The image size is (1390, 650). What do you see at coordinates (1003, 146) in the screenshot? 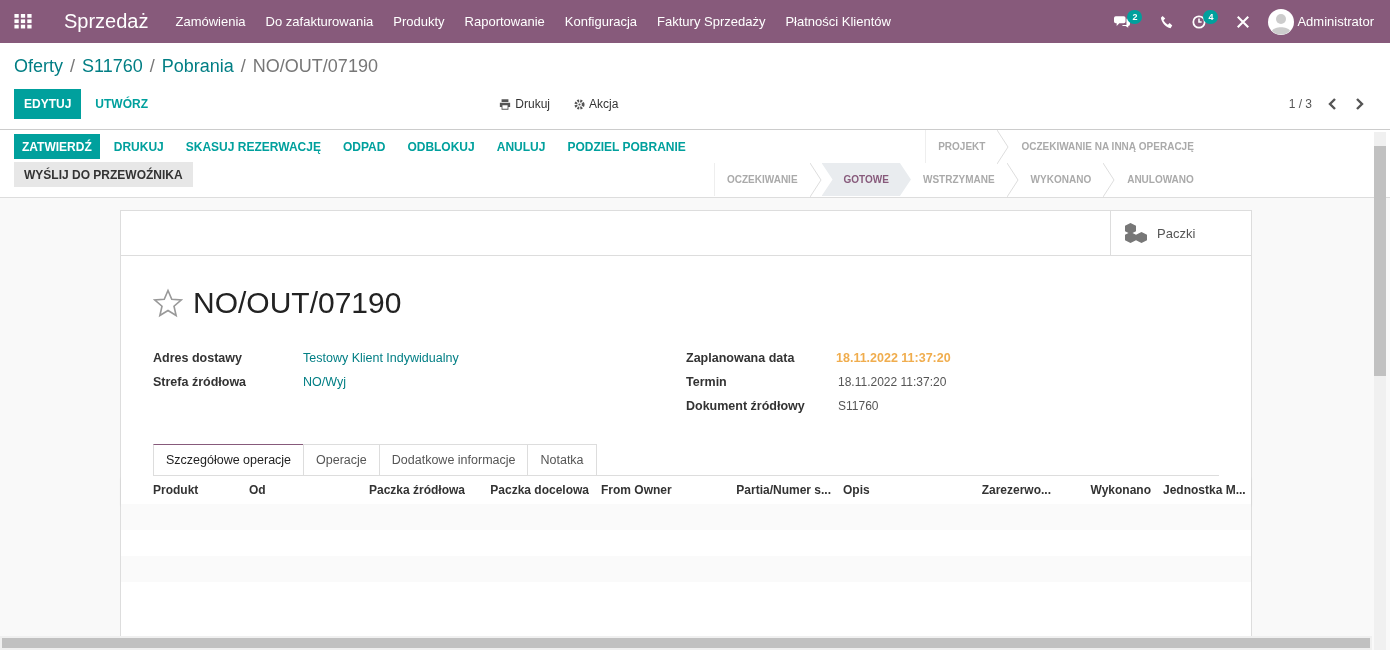
I see `chevron-separator-icon` at bounding box center [1003, 146].